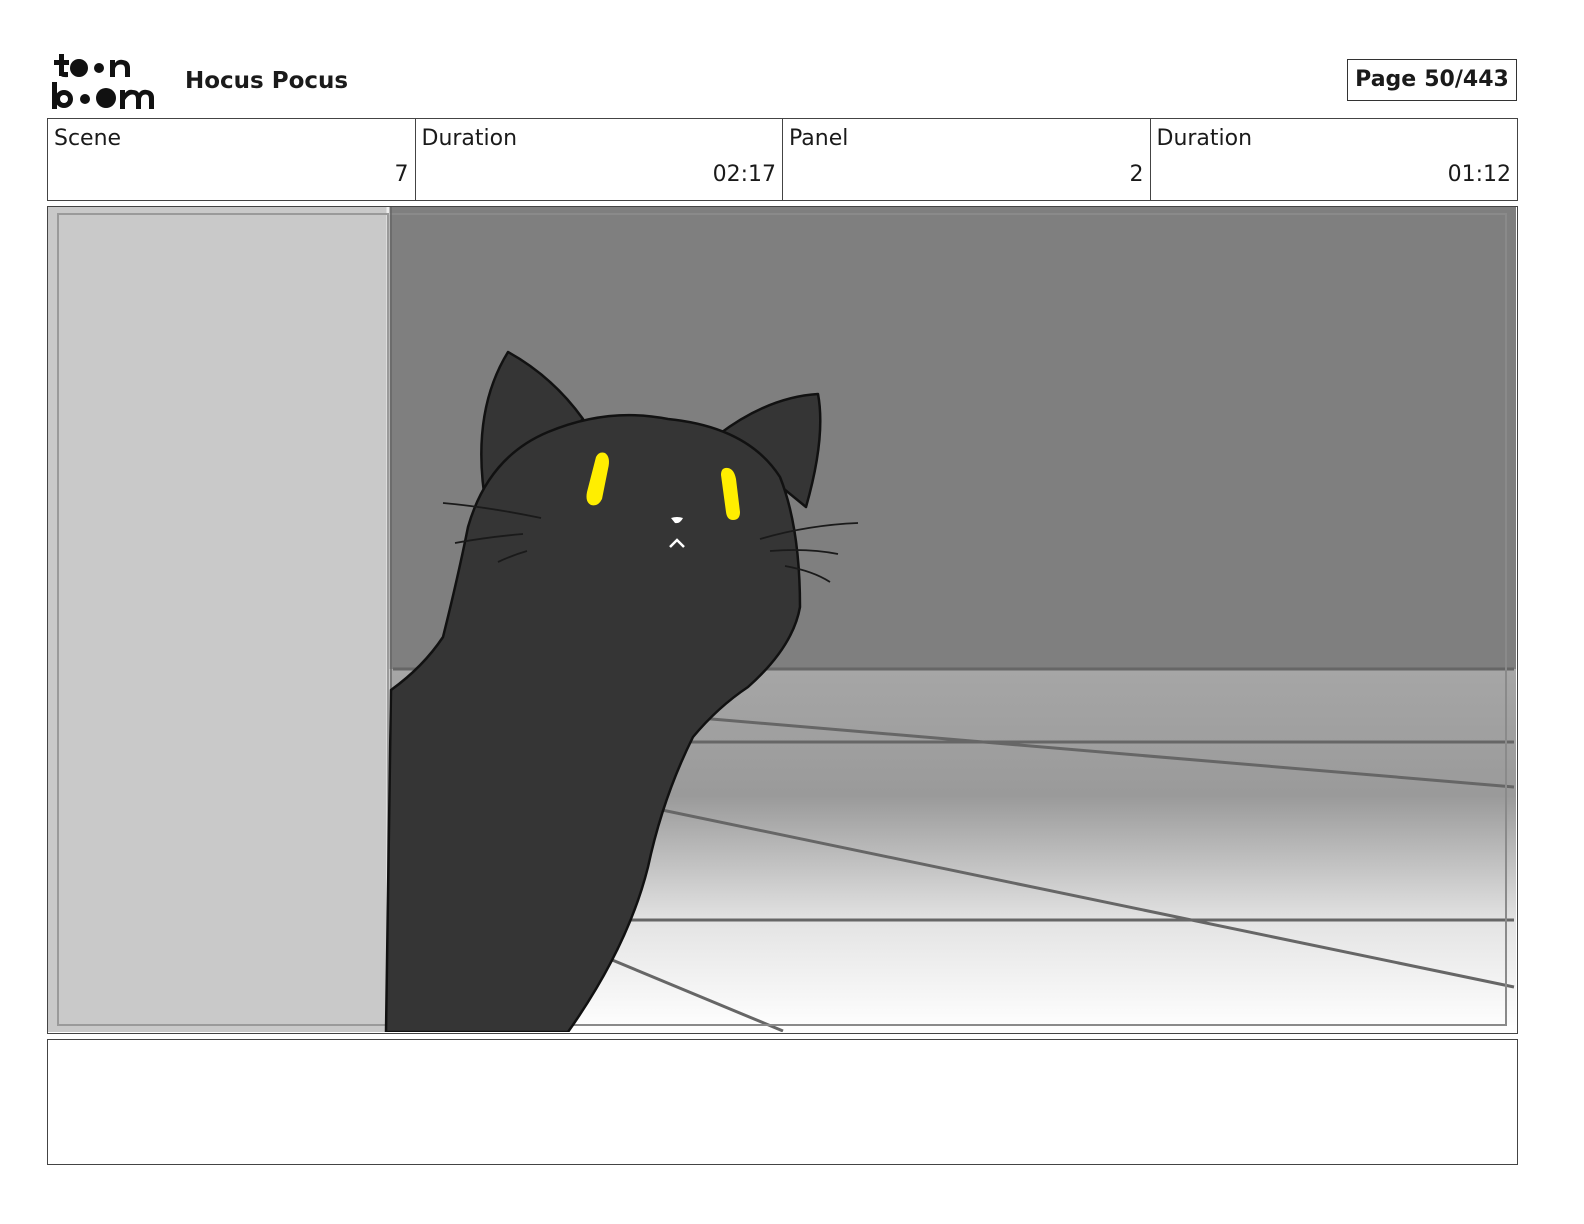 The image size is (1584, 1224). What do you see at coordinates (88, 138) in the screenshot?
I see `scene-label: Scene` at bounding box center [88, 138].